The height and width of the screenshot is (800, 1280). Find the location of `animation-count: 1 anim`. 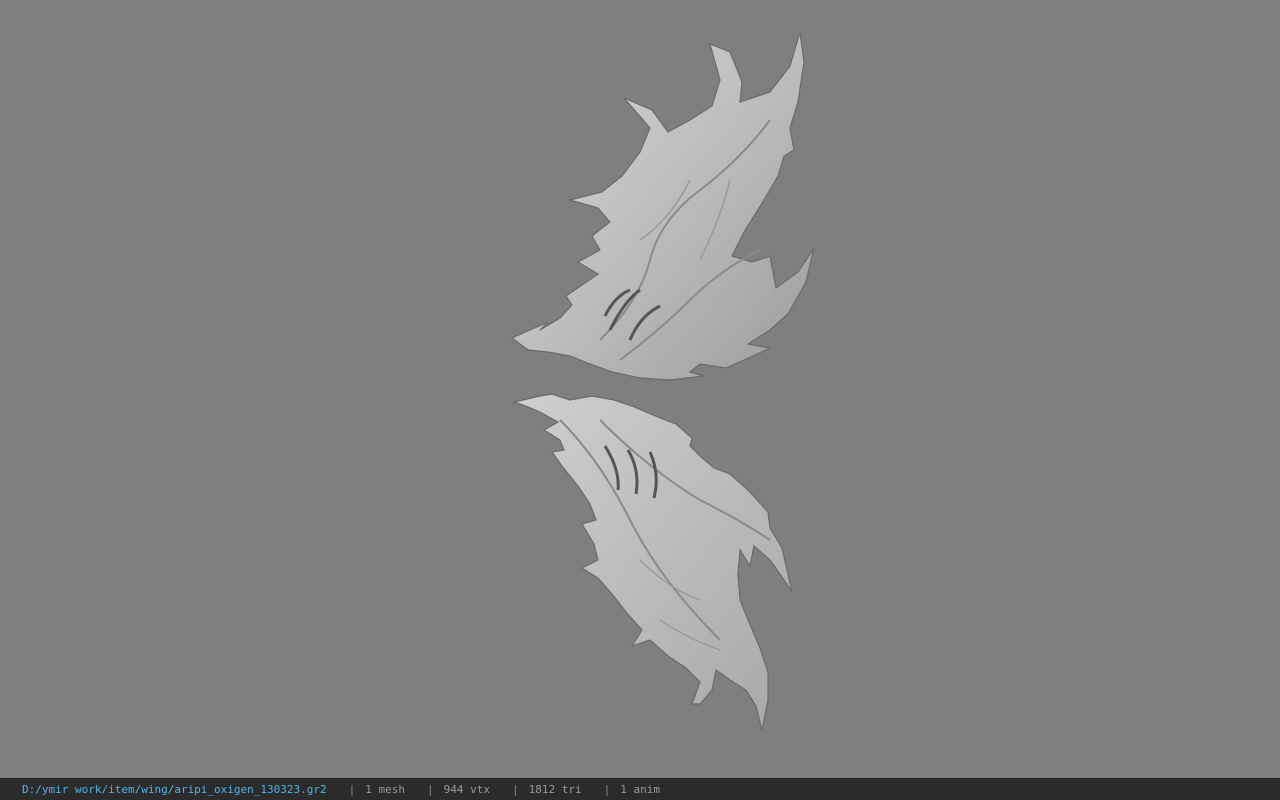

animation-count: 1 anim is located at coordinates (640, 789).